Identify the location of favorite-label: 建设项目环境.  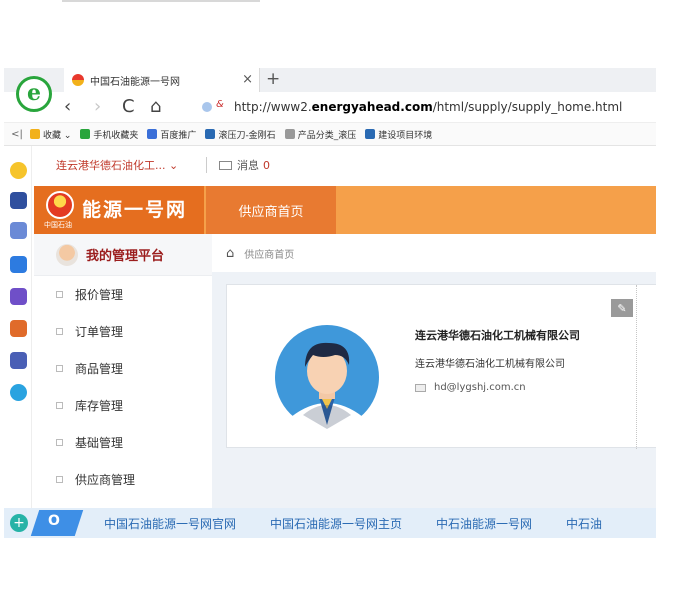
(405, 135).